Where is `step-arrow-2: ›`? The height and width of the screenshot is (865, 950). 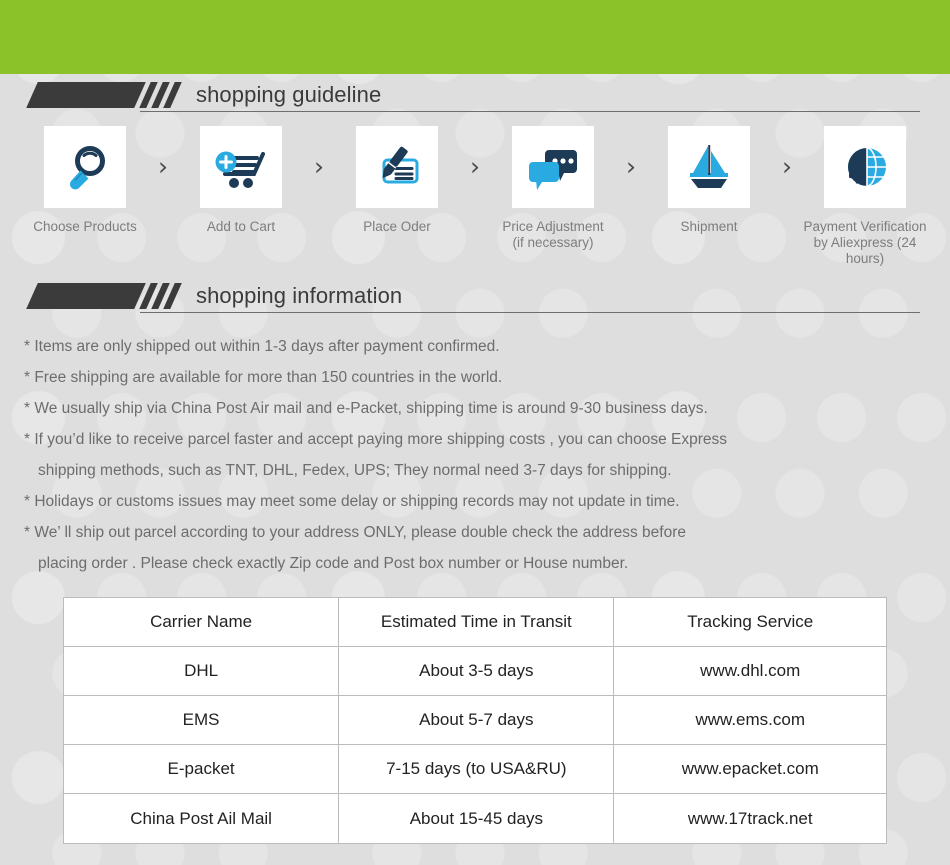
step-arrow-2: › is located at coordinates (319, 166).